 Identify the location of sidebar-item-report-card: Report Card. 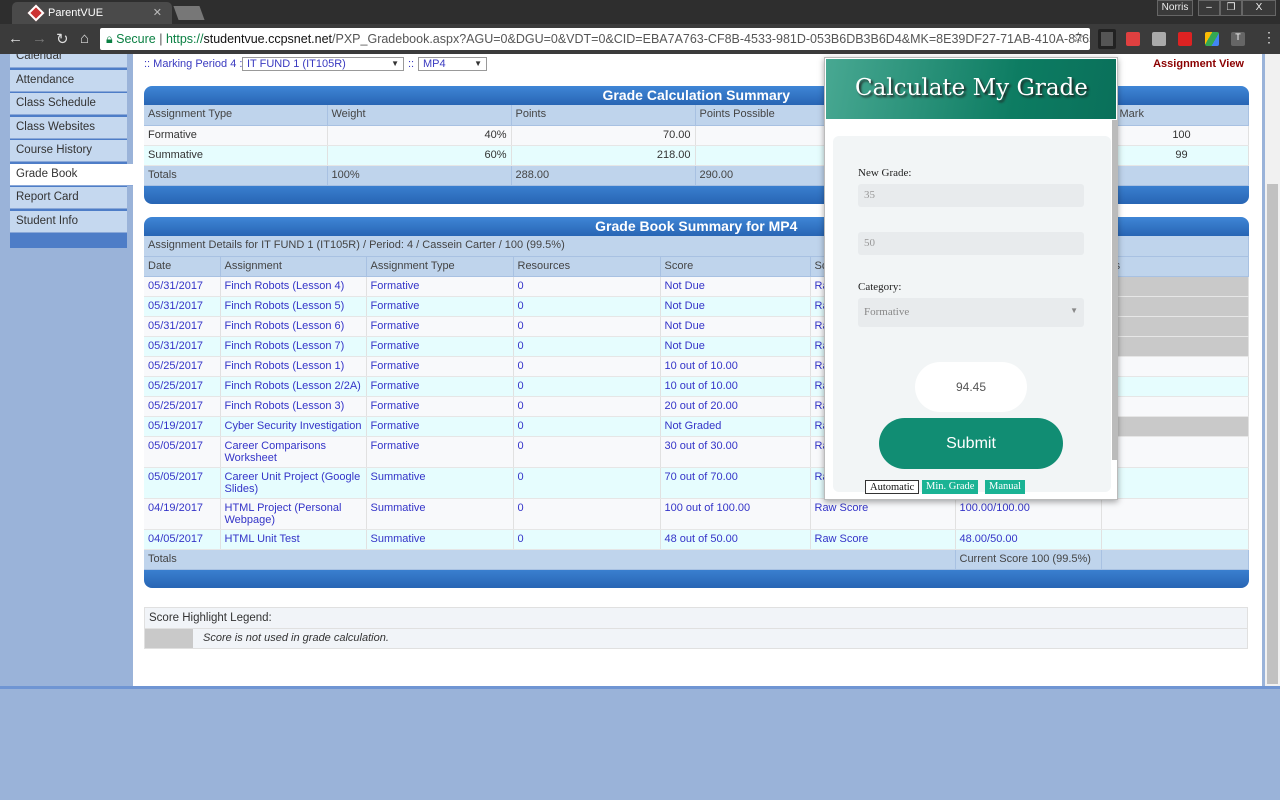
(68, 198).